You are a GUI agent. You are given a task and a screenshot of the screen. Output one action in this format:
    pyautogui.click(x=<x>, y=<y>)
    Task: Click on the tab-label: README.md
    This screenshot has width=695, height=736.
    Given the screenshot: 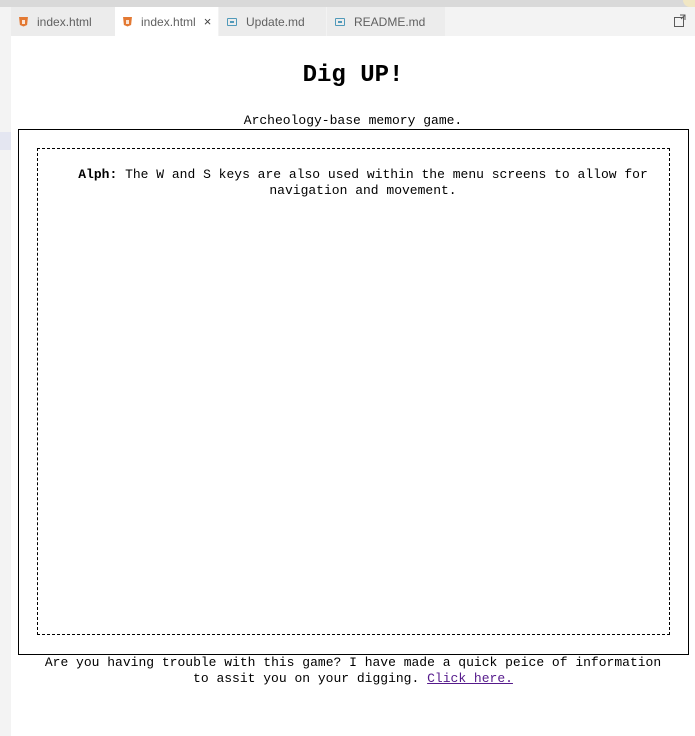 What is the action you would take?
    pyautogui.click(x=390, y=21)
    